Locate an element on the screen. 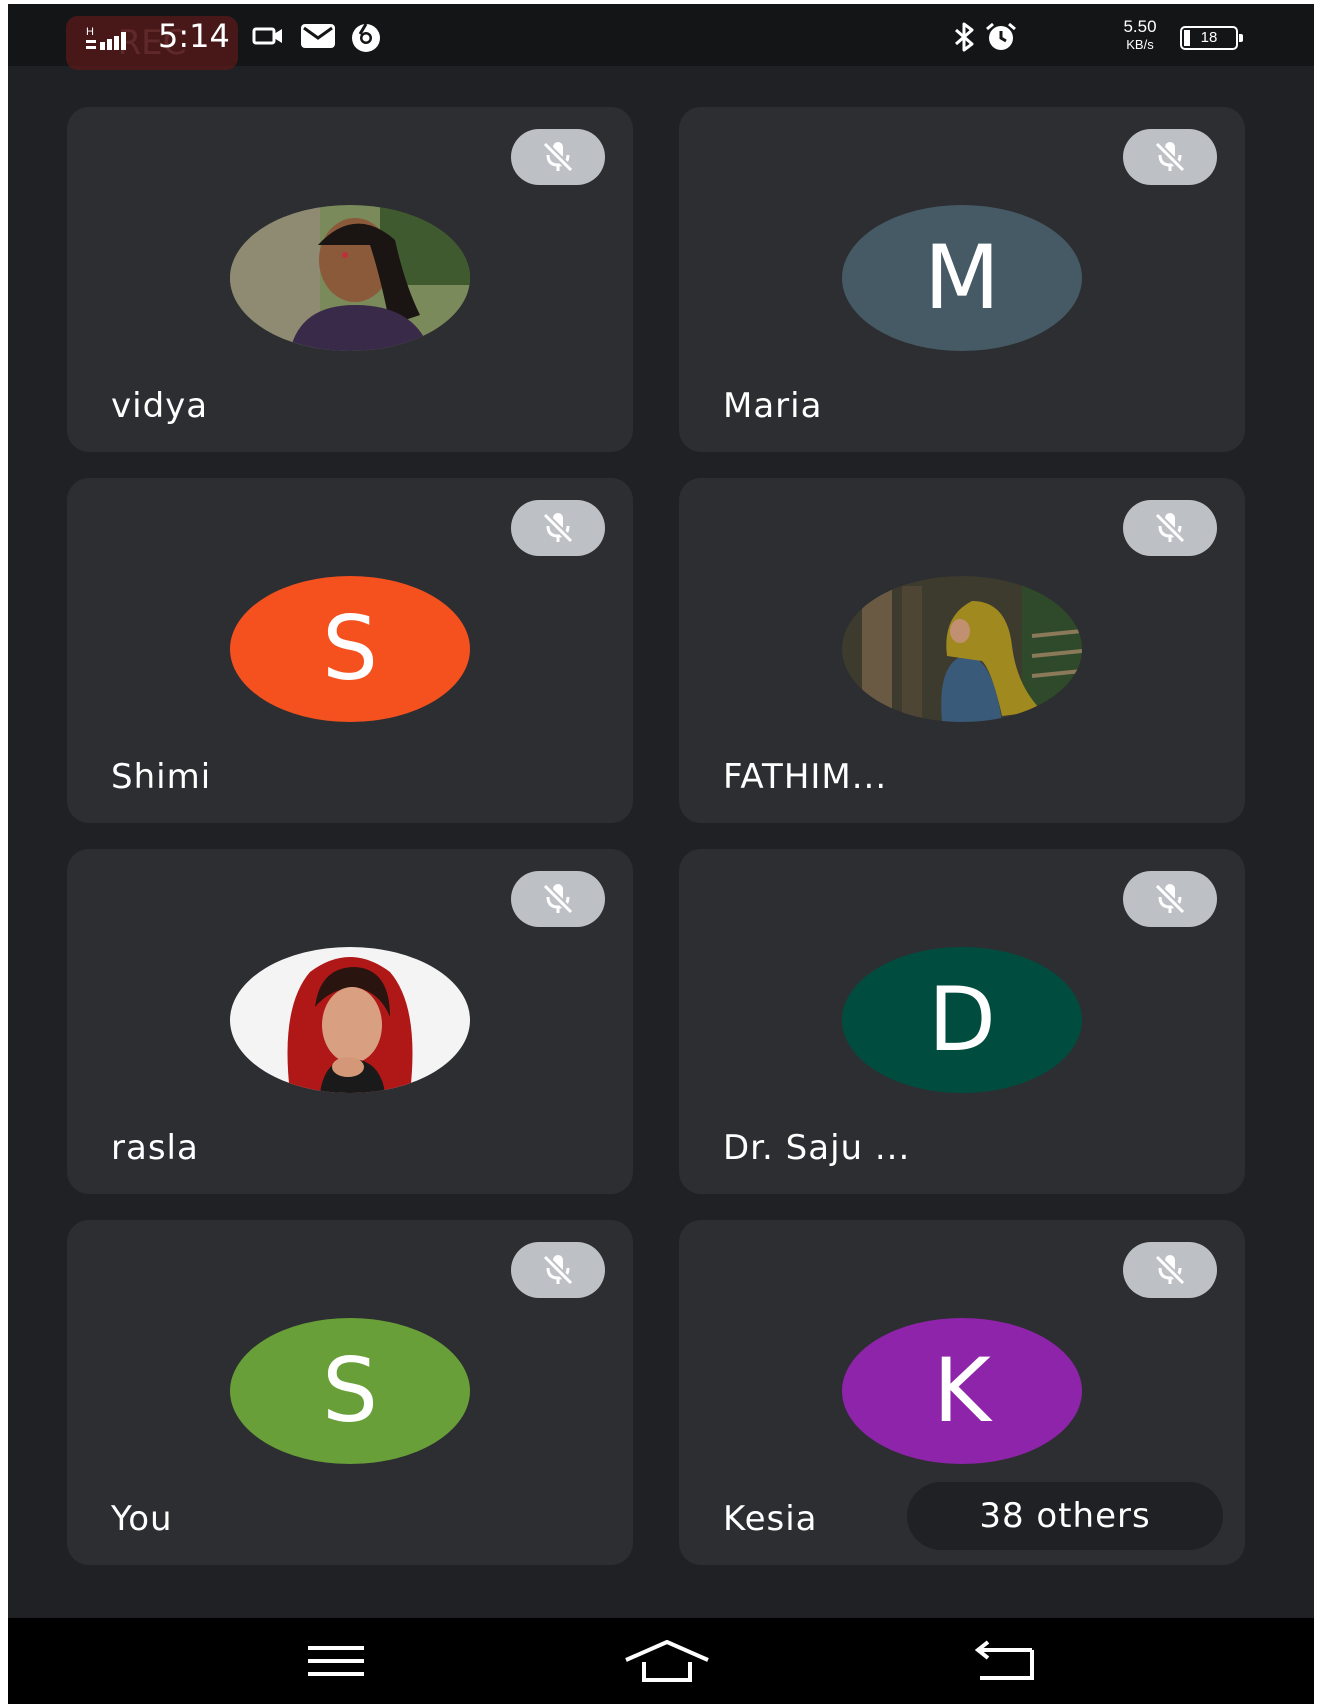  participant-tile-self: S You is located at coordinates (350, 1392).